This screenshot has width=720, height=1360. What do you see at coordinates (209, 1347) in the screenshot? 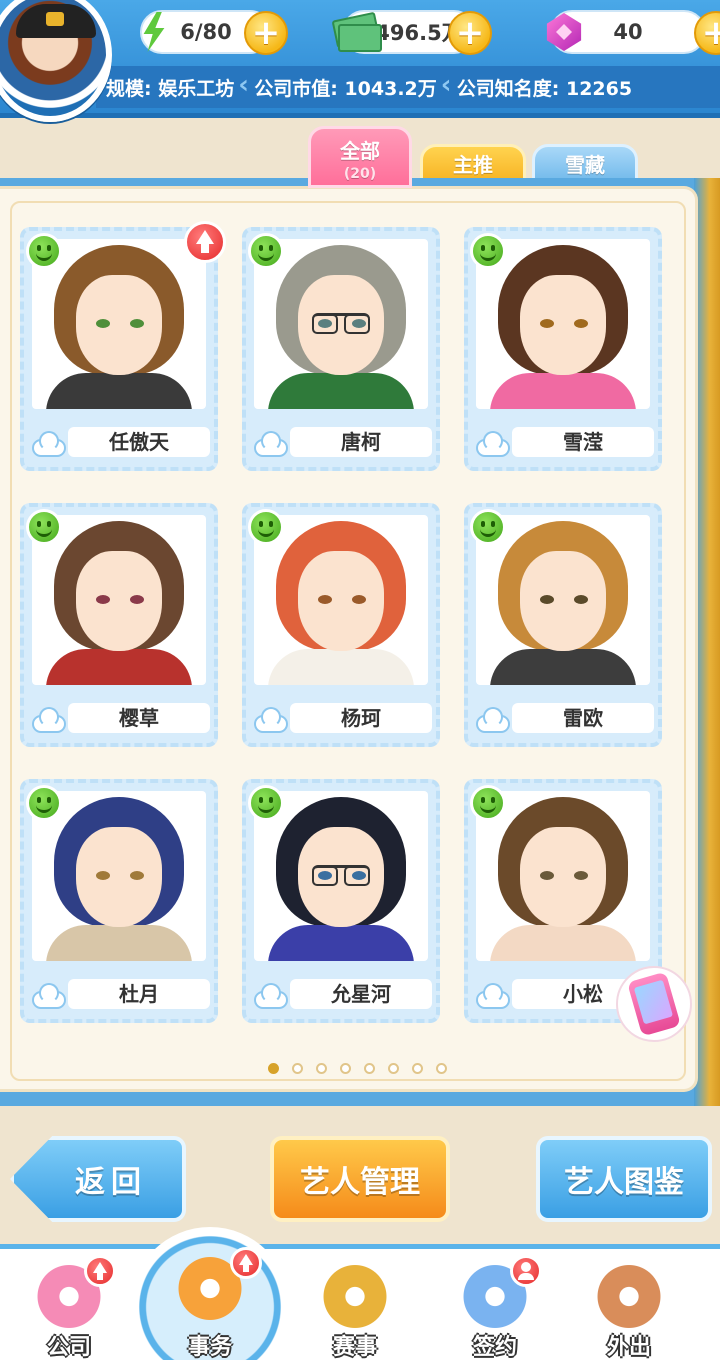
I see `nav-item-label: 事务` at bounding box center [209, 1347].